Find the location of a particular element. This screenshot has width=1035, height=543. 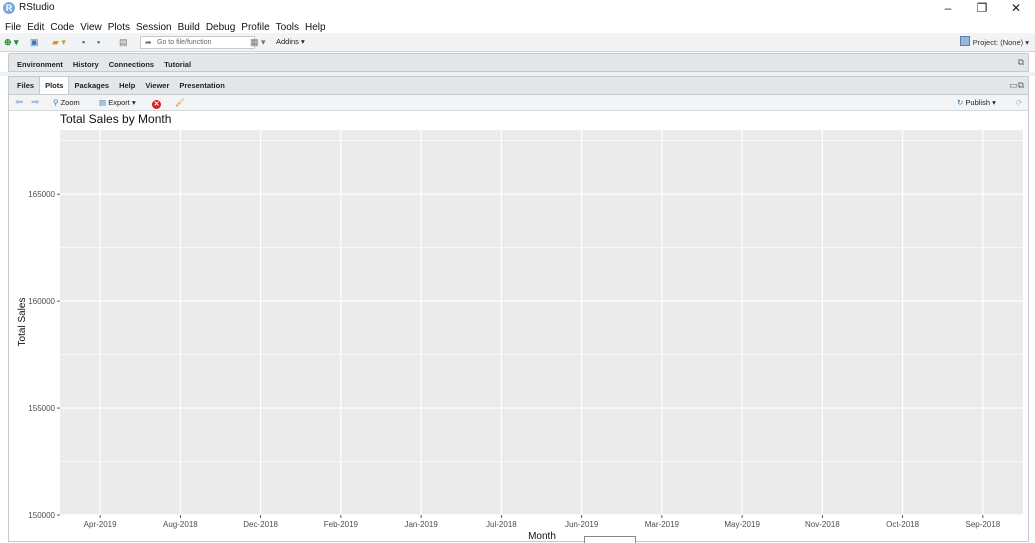

y-tick-label: 150000 is located at coordinates (41, 515).